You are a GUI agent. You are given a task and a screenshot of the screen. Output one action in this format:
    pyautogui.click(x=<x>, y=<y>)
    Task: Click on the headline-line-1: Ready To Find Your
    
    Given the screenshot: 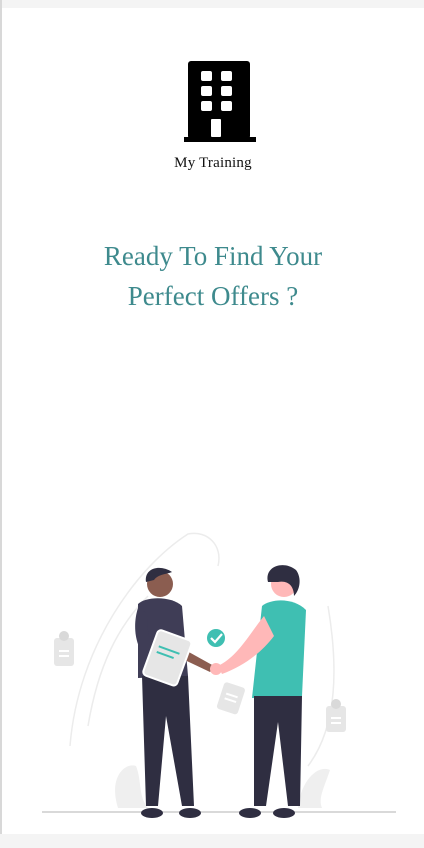 What is the action you would take?
    pyautogui.click(x=213, y=256)
    